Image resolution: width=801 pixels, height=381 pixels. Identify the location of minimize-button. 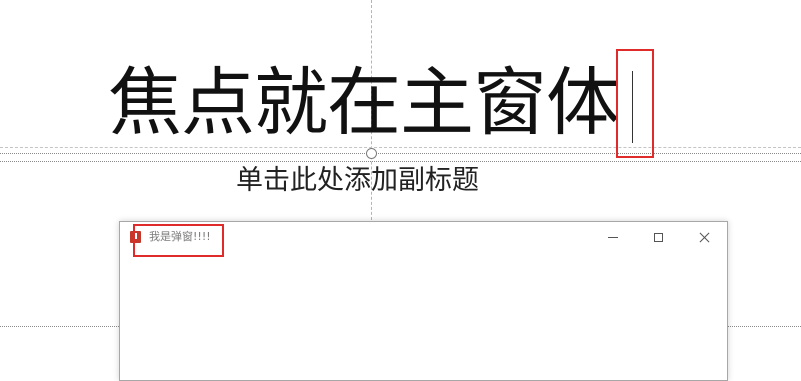
(613, 237).